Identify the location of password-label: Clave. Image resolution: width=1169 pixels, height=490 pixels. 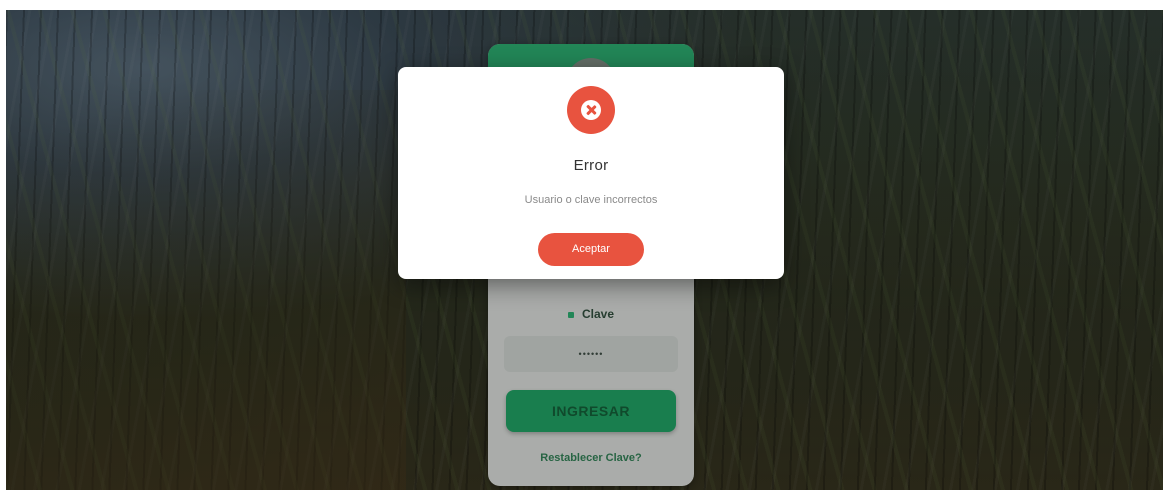
(591, 314).